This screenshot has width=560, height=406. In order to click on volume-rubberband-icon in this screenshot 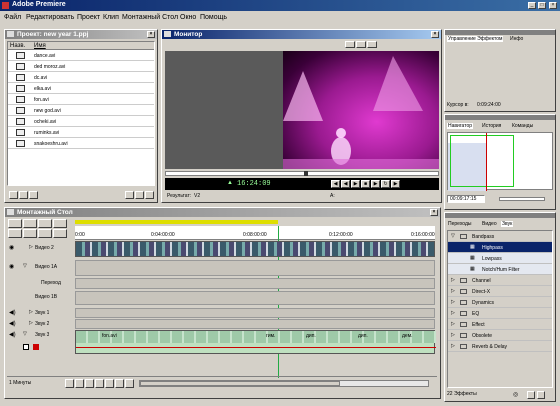, I will do `click(26, 347)`.